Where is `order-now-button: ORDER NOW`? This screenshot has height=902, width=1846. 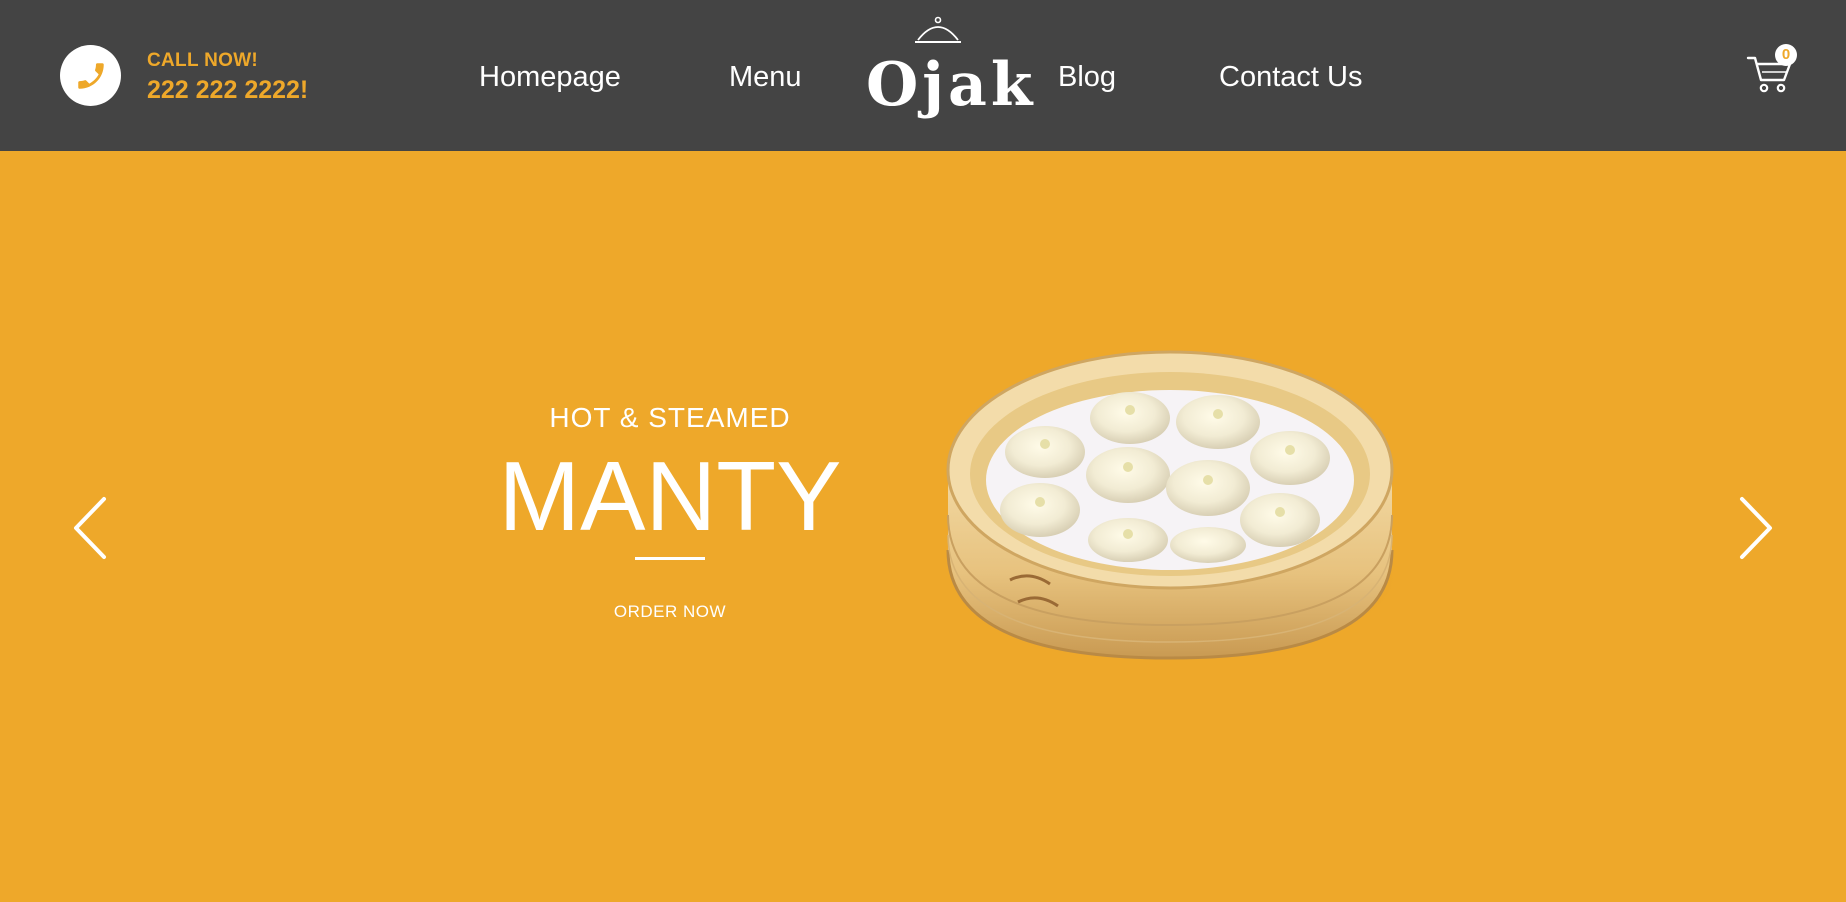 order-now-button: ORDER NOW is located at coordinates (670, 612).